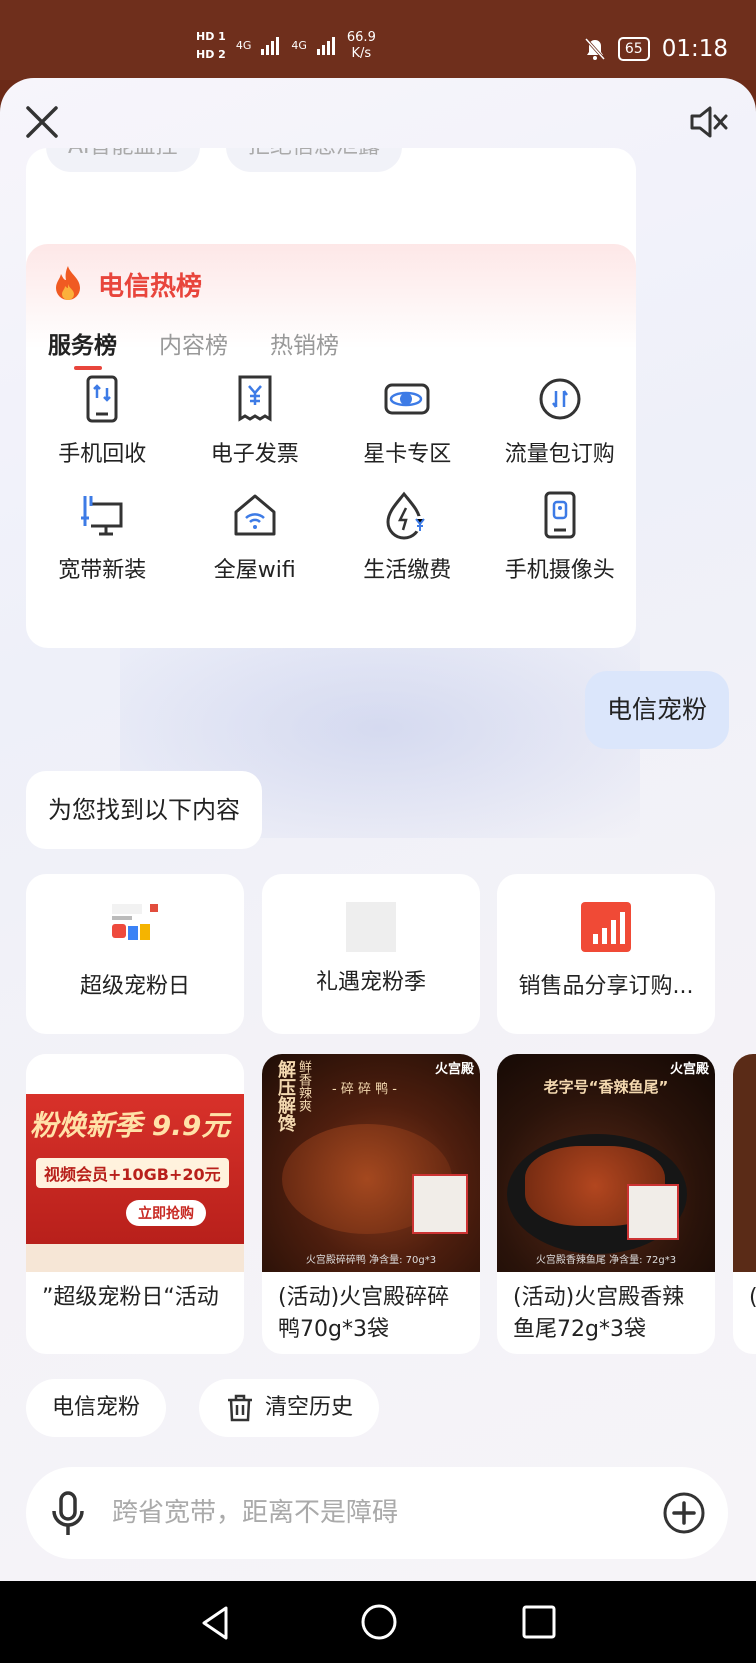 This screenshot has width=756, height=1663. What do you see at coordinates (684, 1513) in the screenshot?
I see `add-circle-icon` at bounding box center [684, 1513].